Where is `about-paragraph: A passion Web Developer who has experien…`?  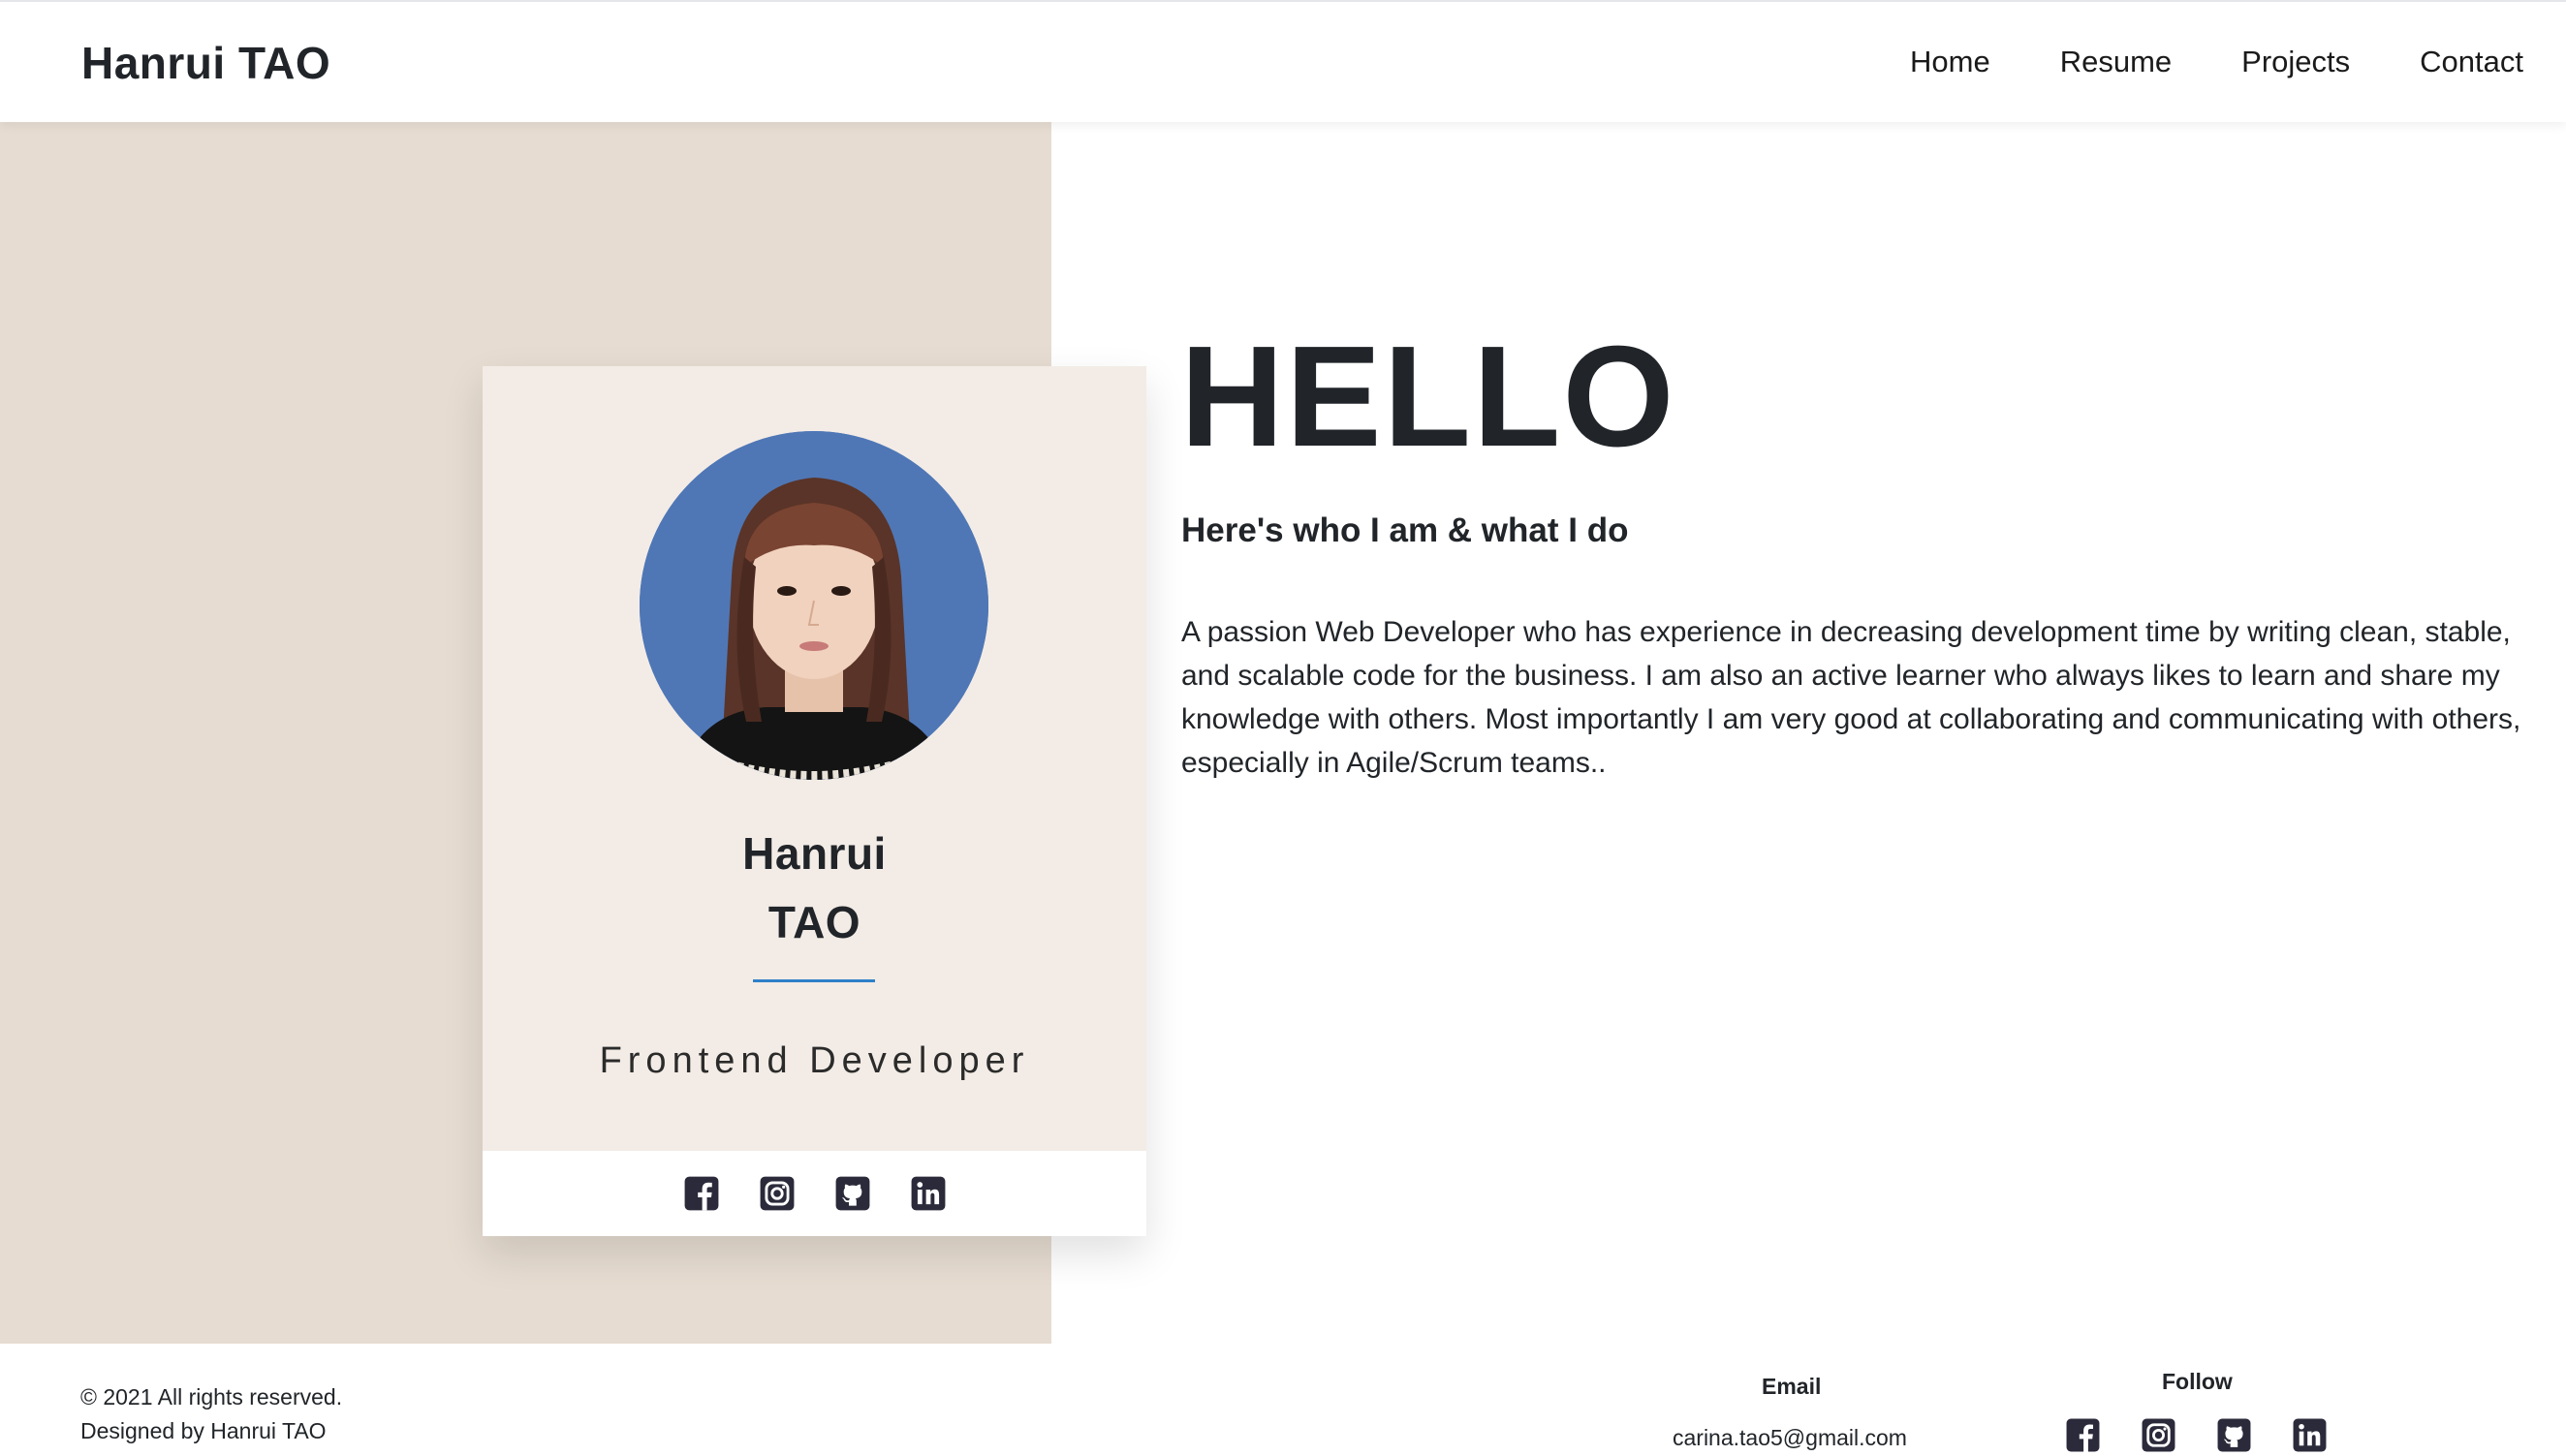
about-paragraph: A passion Web Developer who has experien… is located at coordinates (1851, 698).